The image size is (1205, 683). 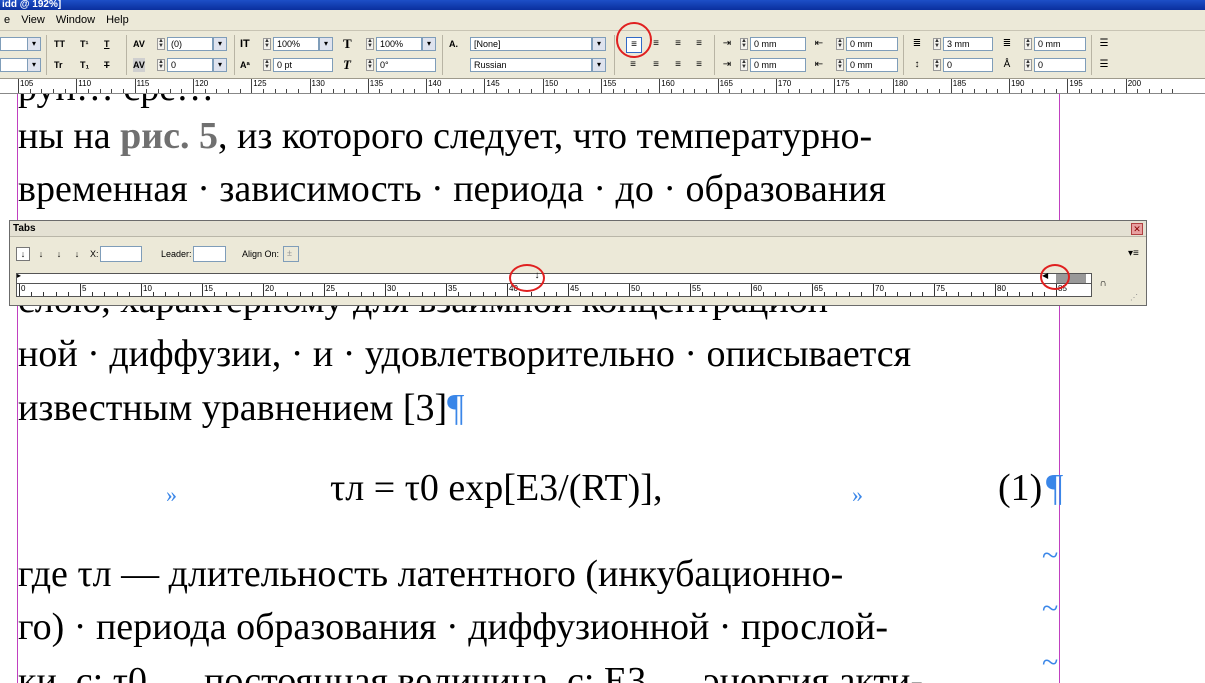 What do you see at coordinates (19, 275) in the screenshot?
I see `left-indent-marker: ▸` at bounding box center [19, 275].